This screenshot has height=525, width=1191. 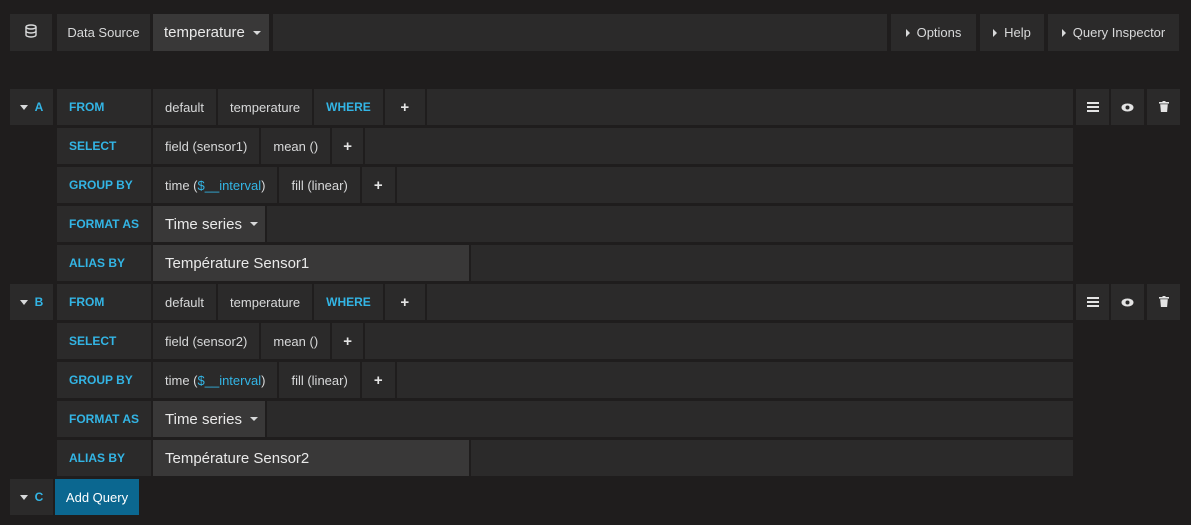 I want to click on eye-icon, so click(x=1127, y=302).